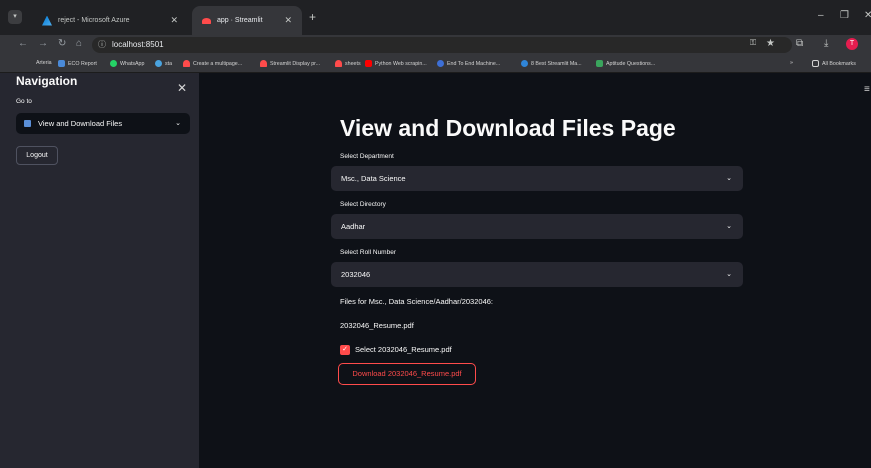 The width and height of the screenshot is (871, 468). Describe the element at coordinates (356, 274) in the screenshot. I see `roll-number-value: 2032046` at that location.